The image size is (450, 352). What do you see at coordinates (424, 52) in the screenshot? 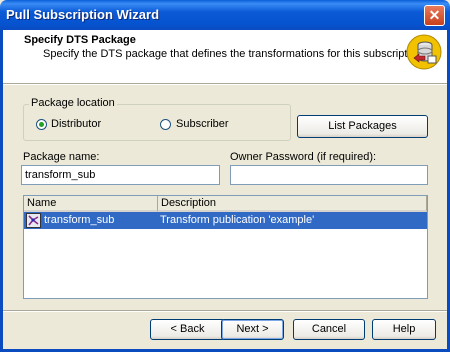
I see `wizard-database-icon` at bounding box center [424, 52].